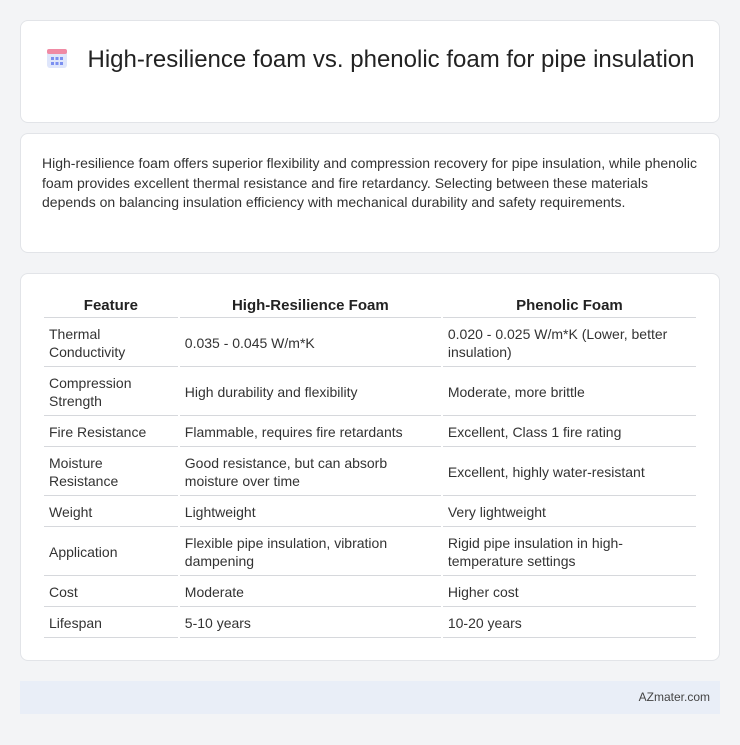 The width and height of the screenshot is (740, 745). Describe the element at coordinates (569, 623) in the screenshot. I see `phenolic-cell: 10-20 years` at that location.